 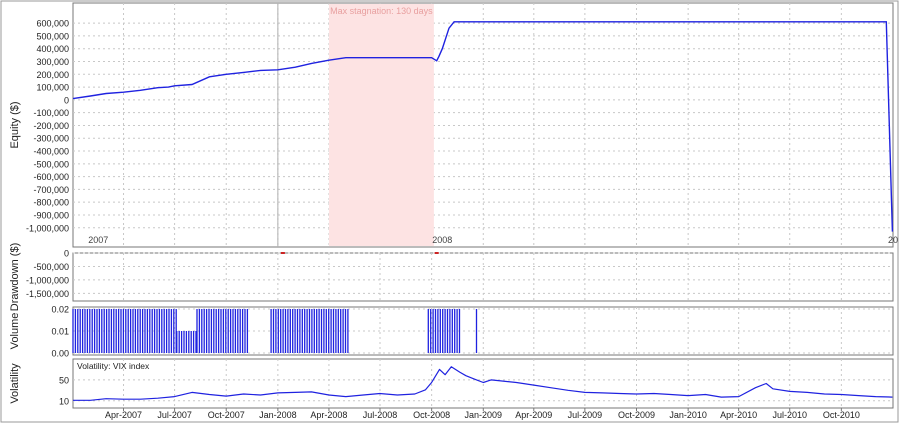 What do you see at coordinates (51, 215) in the screenshot?
I see `y-tick-label: -900,000` at bounding box center [51, 215].